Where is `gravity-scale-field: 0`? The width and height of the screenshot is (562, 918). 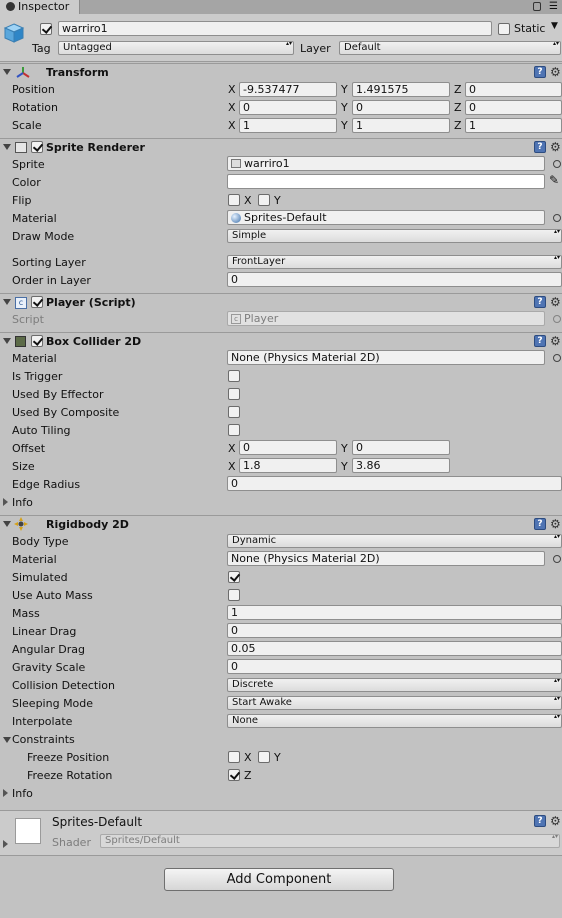 gravity-scale-field: 0 is located at coordinates (394, 666).